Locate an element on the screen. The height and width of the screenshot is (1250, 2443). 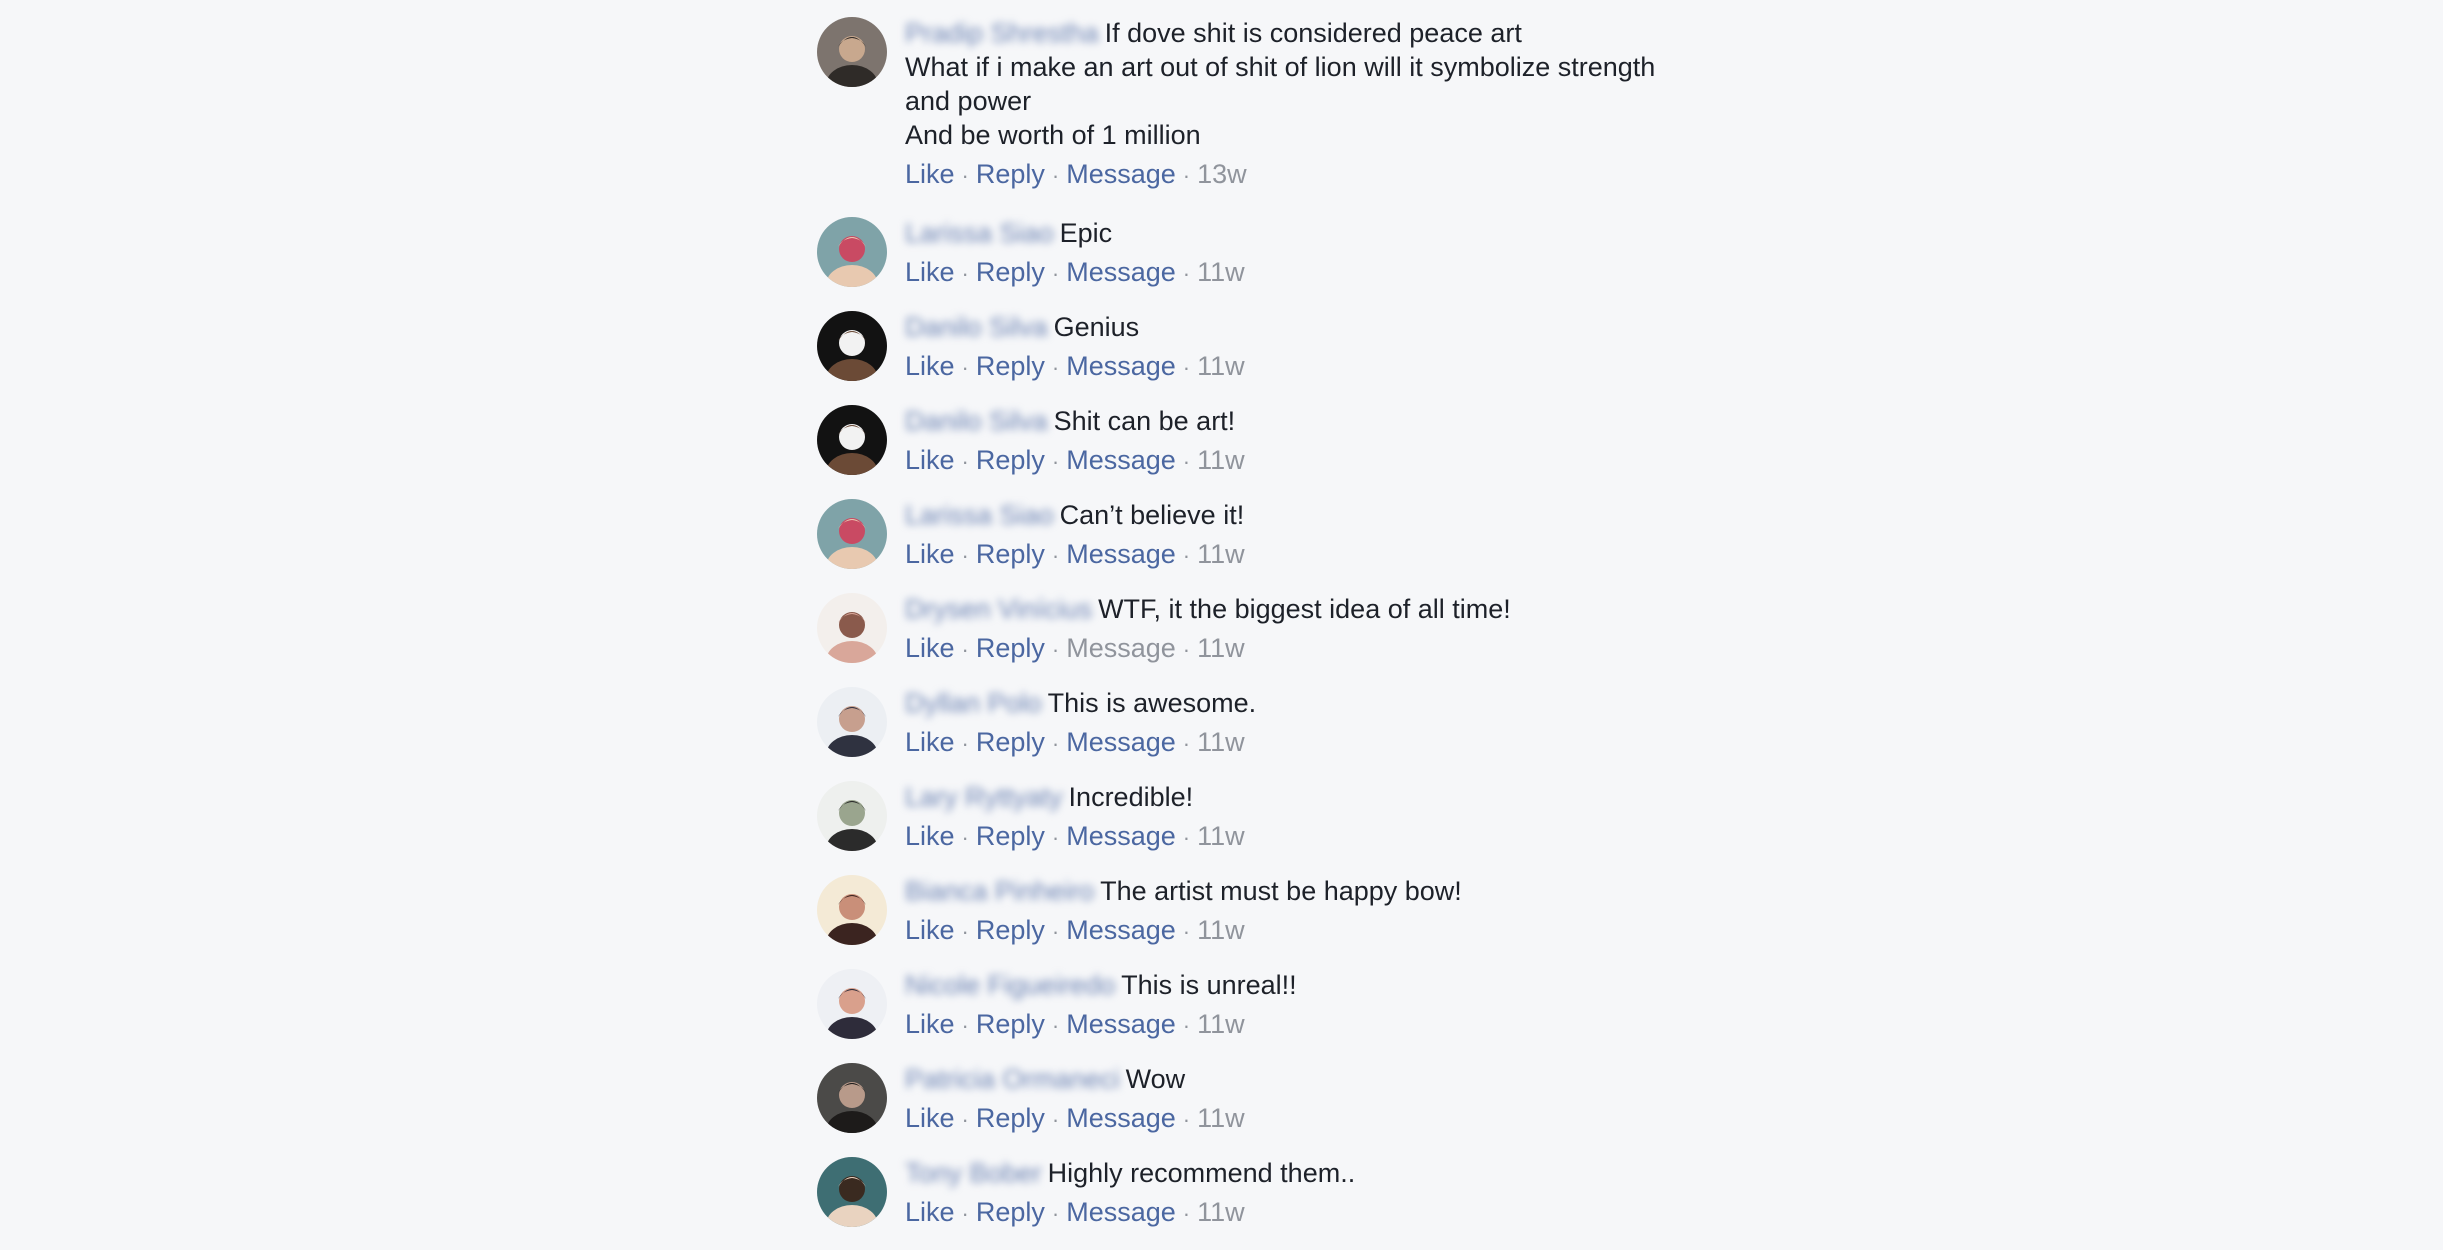
comment-author-name: Drysen Vinícius is located at coordinates (998, 609).